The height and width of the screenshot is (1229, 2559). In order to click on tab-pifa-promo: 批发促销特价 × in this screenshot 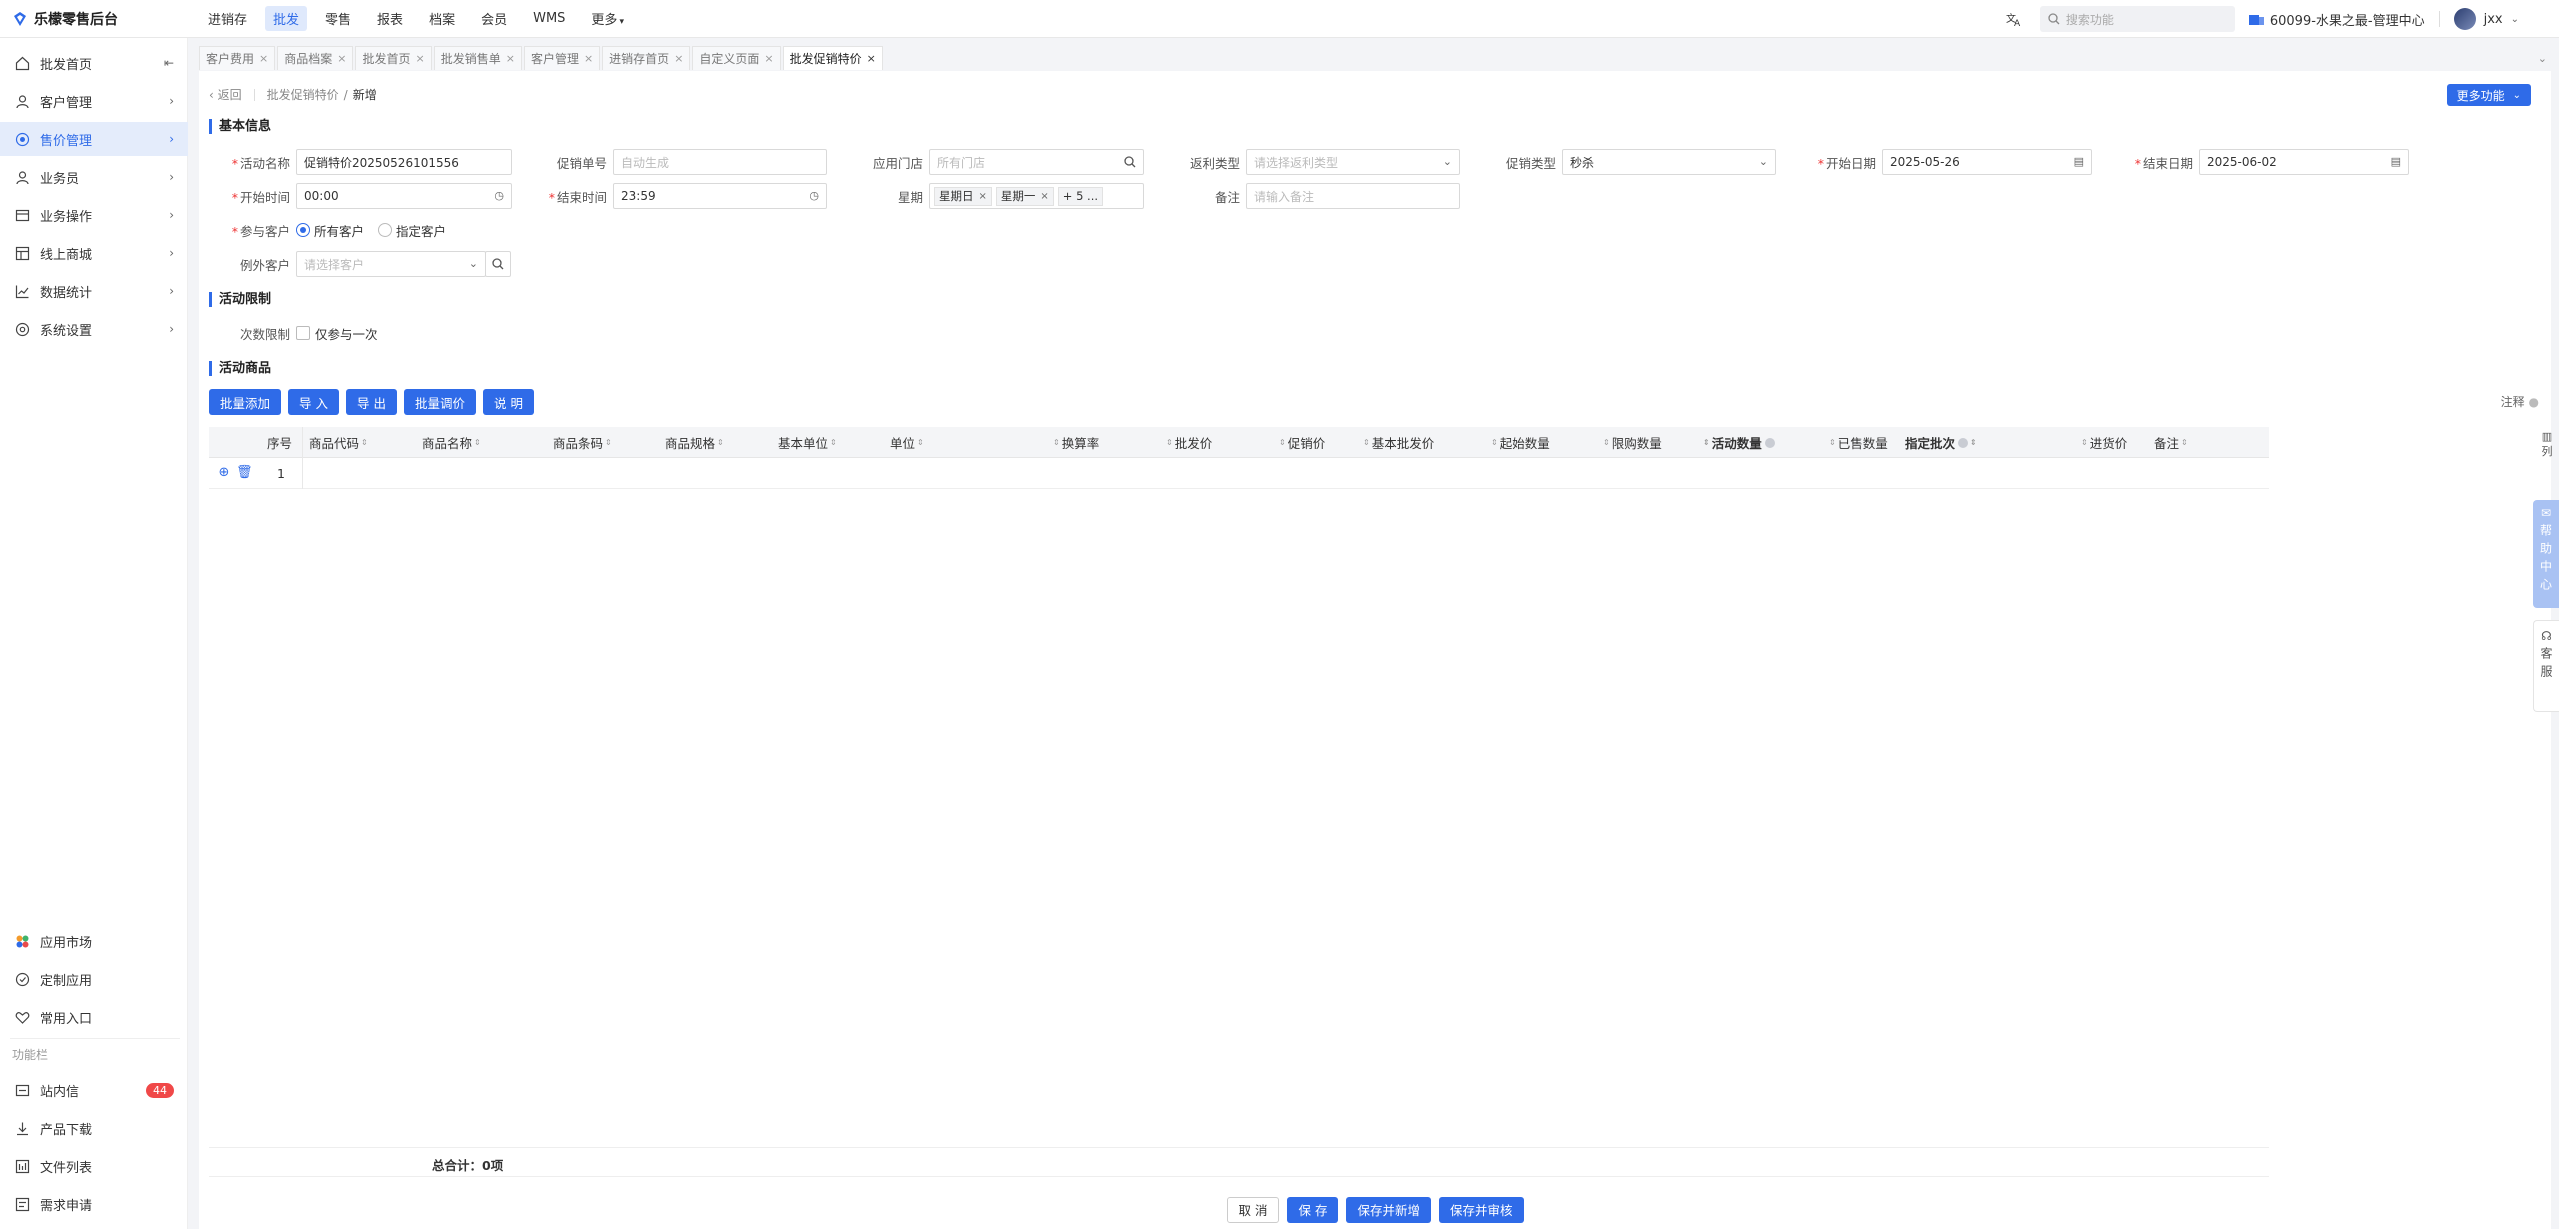, I will do `click(832, 58)`.